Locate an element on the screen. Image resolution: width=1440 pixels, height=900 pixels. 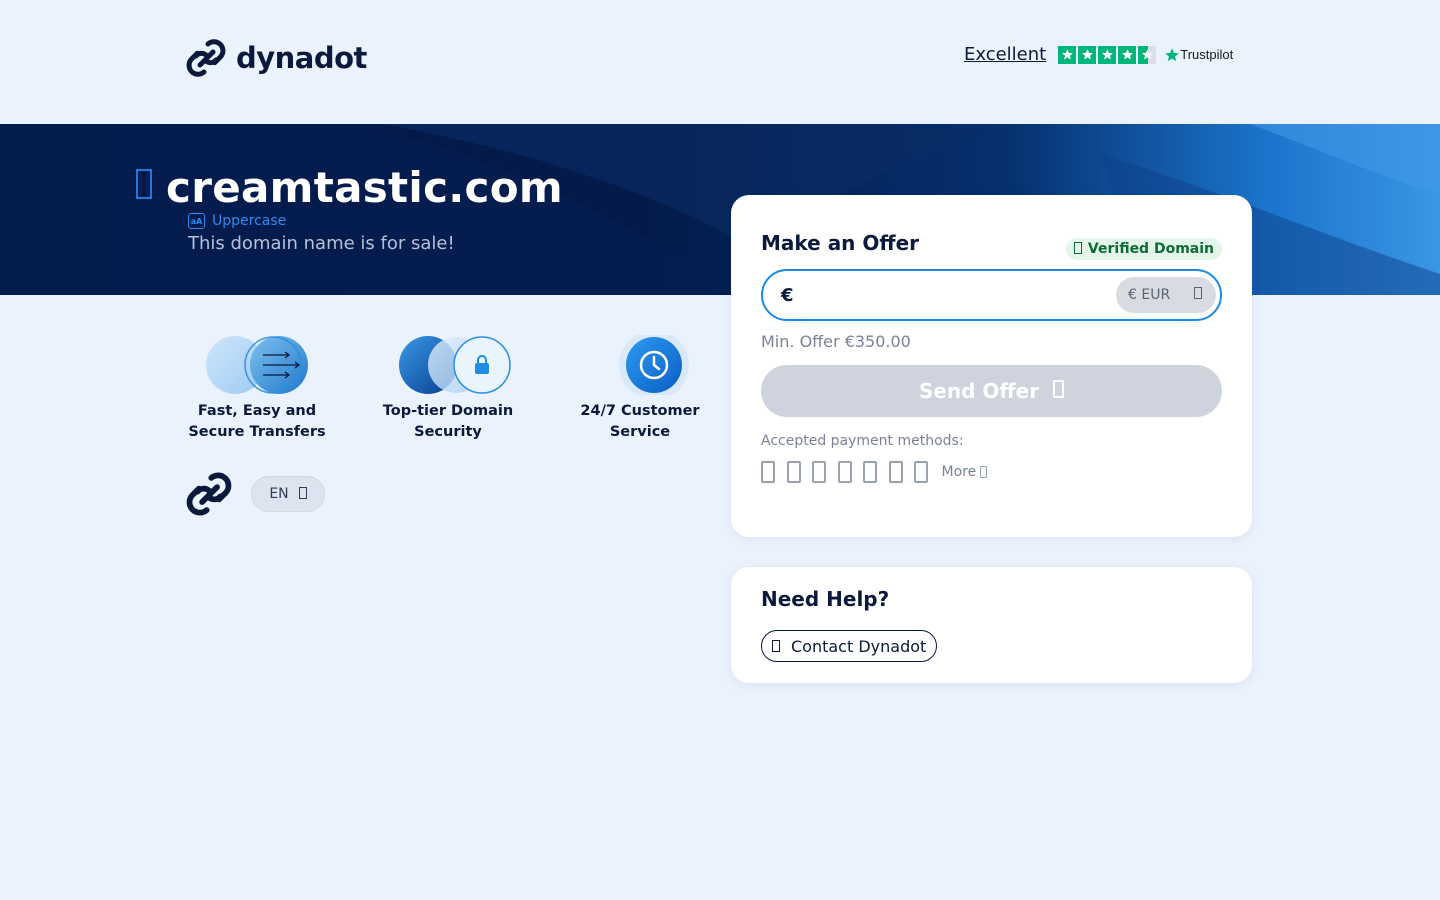
more-payment-methods-link: More is located at coordinates (965, 472).